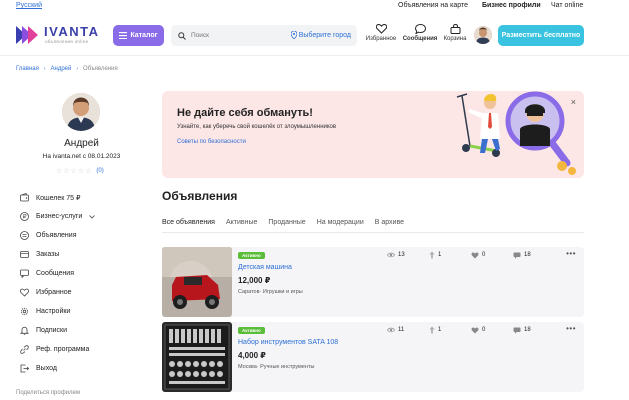  Describe the element at coordinates (276, 367) in the screenshot. I see `listing-location: Москва· Ручные инструменты` at that location.